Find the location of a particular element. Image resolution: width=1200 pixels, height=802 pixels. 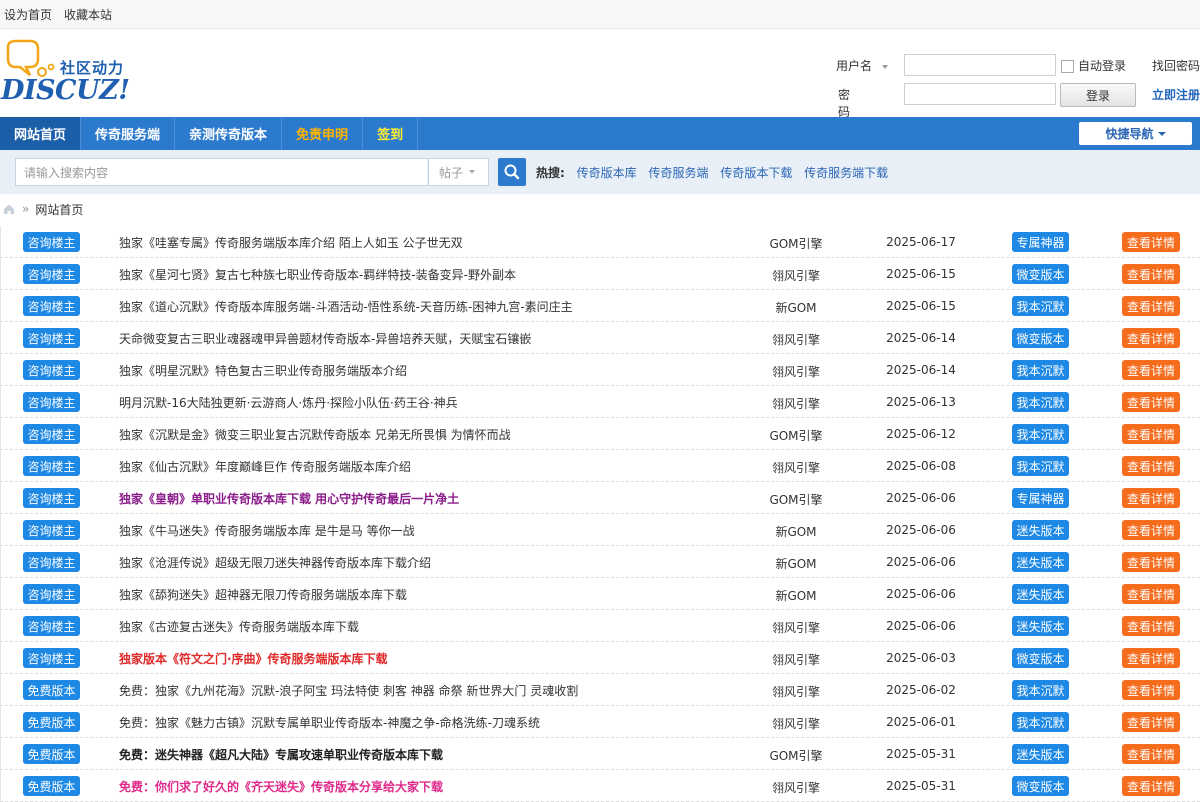

register-link: 立即注册 is located at coordinates (1176, 94).